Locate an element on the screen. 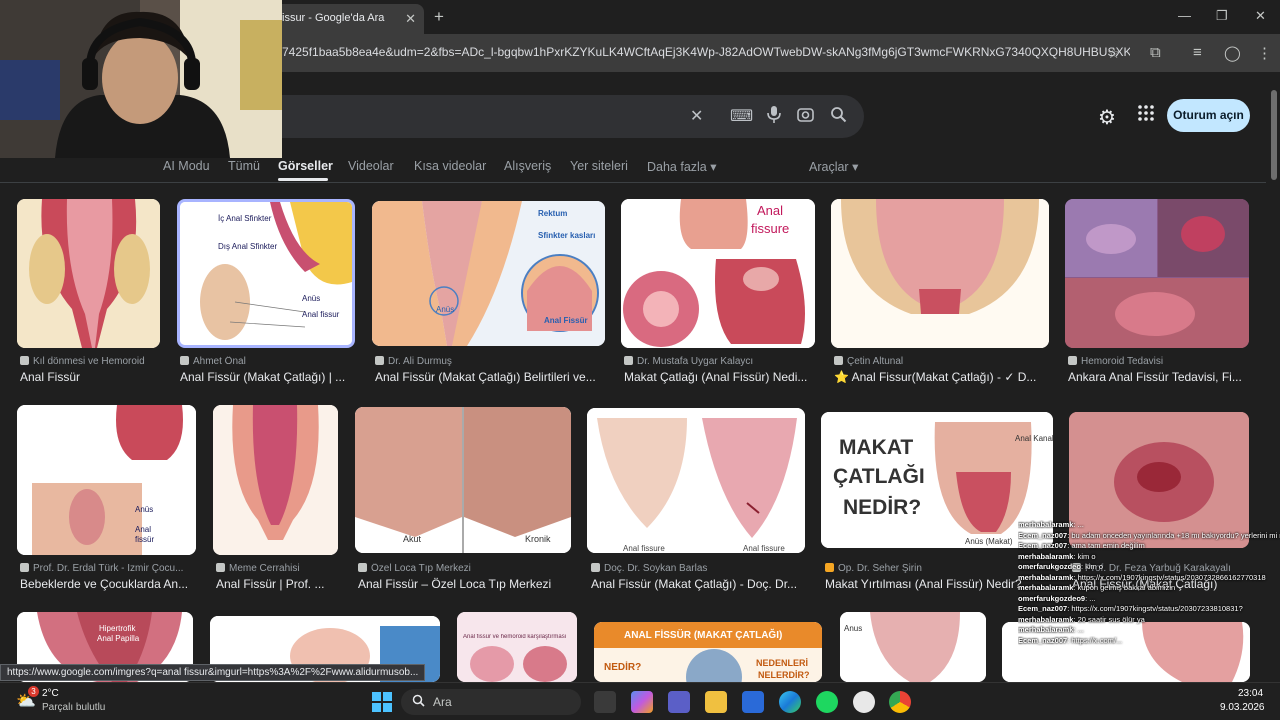 This screenshot has height=720, width=1280. copilot-icon is located at coordinates (642, 702).